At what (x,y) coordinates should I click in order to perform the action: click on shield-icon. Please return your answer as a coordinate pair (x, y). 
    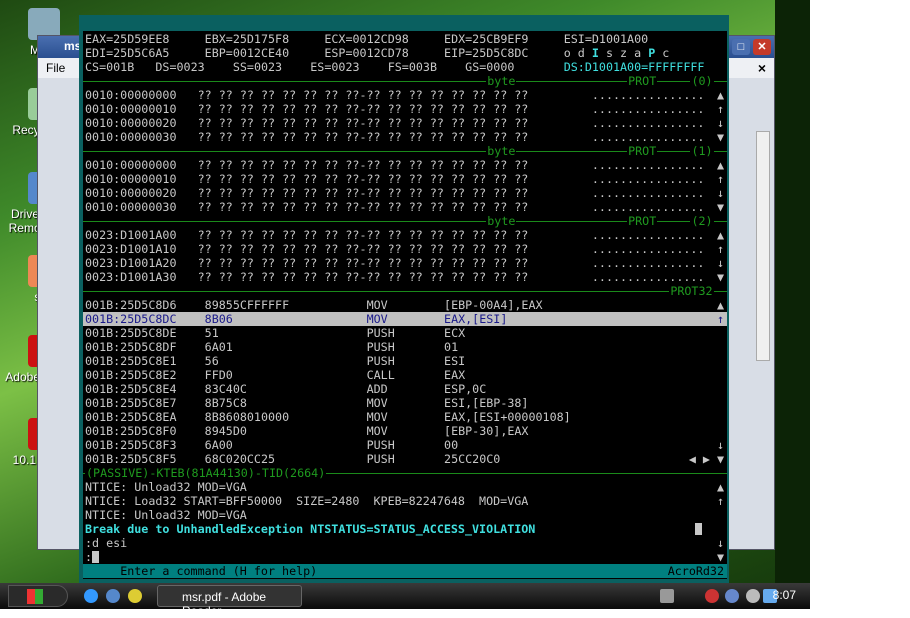
    Looking at the image, I should click on (135, 596).